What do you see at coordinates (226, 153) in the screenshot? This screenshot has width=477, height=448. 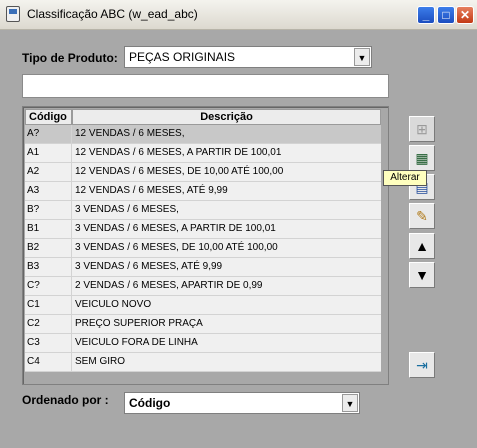 I see `row-description-cell: 12 VENDAS / 6 MESES, A PARTIR DE 100,01` at bounding box center [226, 153].